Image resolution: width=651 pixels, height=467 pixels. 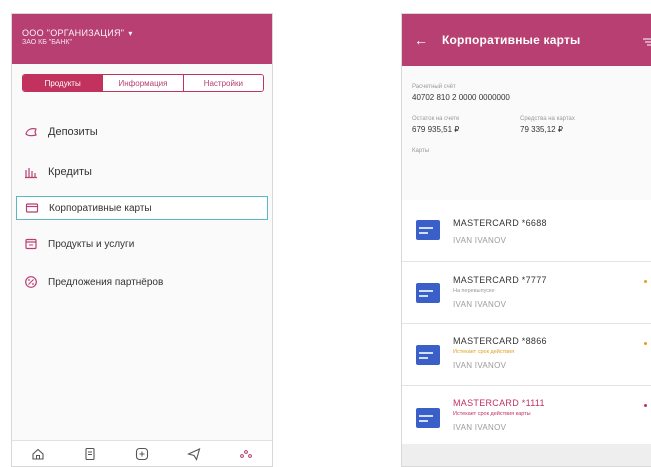 I want to click on card-icon, so click(x=32, y=208).